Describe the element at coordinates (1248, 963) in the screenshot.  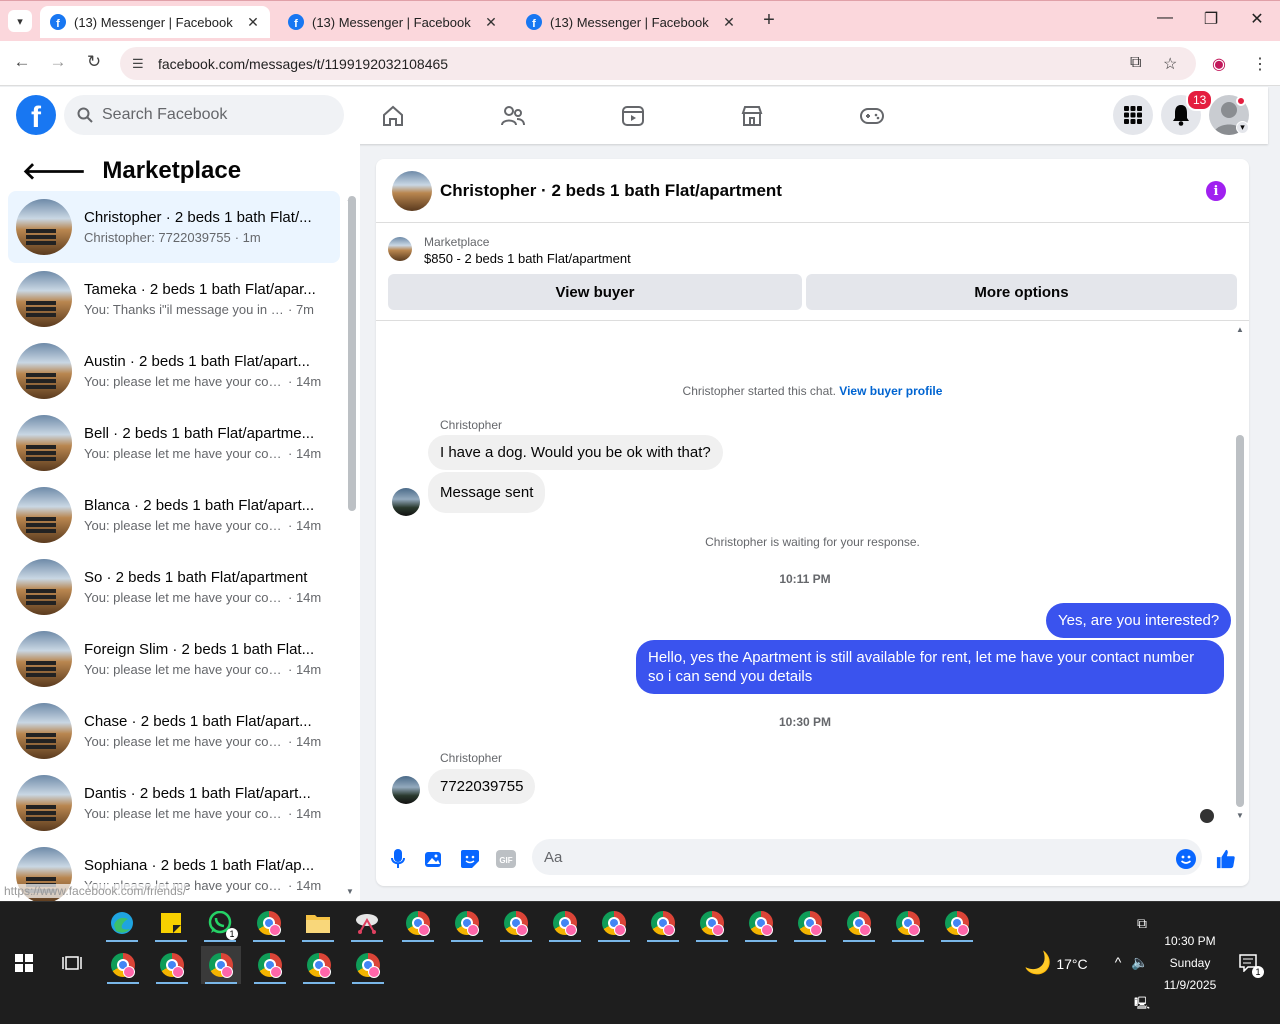
I see `action-center-notification-icon: 1` at that location.